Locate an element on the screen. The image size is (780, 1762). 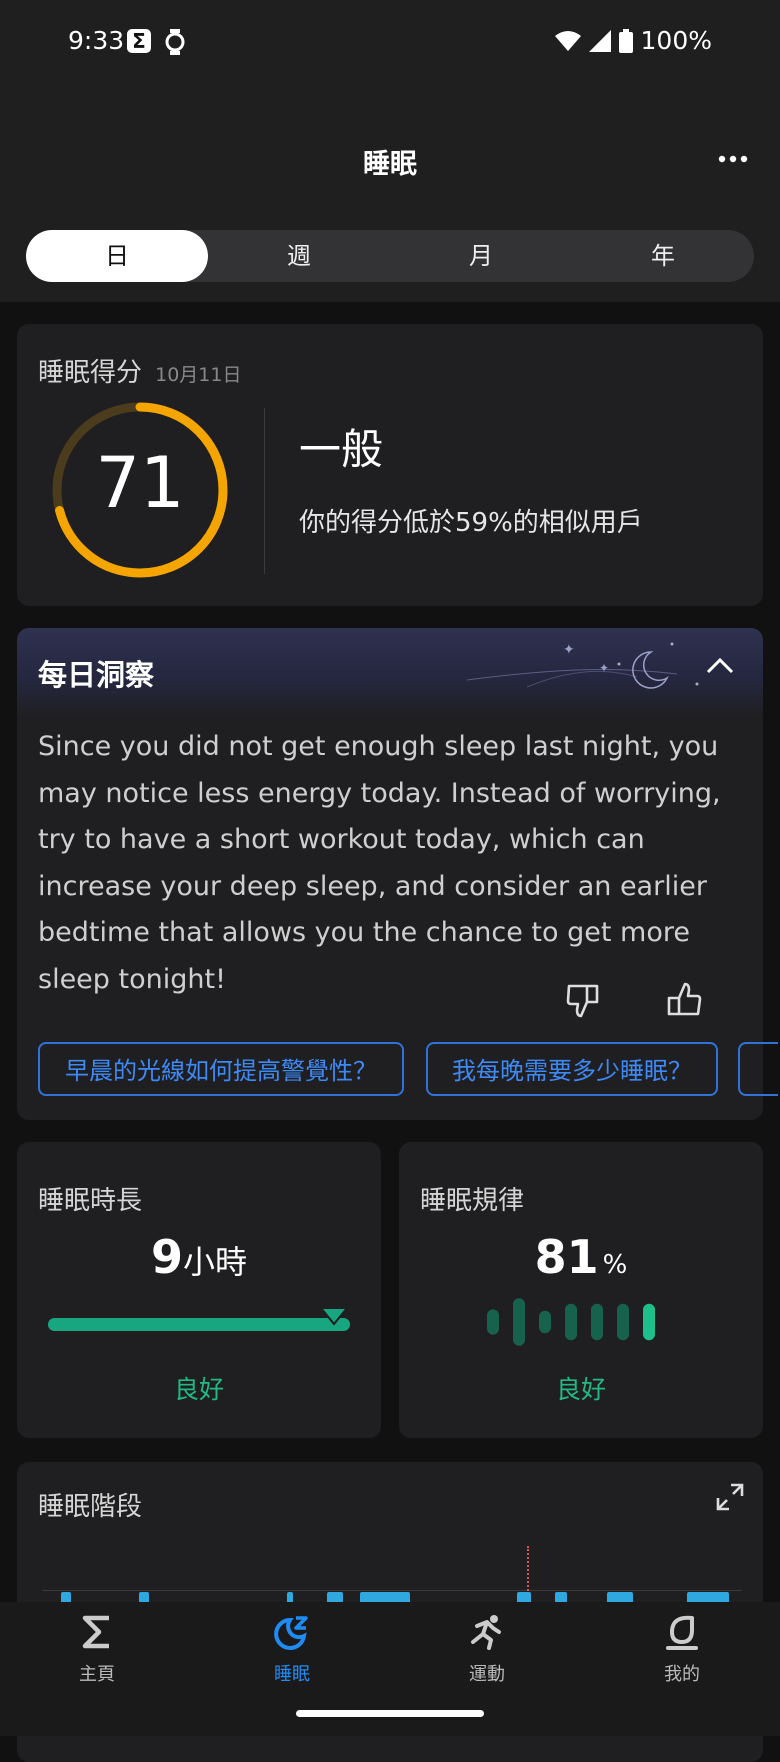
page-title: 睡眠 is located at coordinates (390, 164).